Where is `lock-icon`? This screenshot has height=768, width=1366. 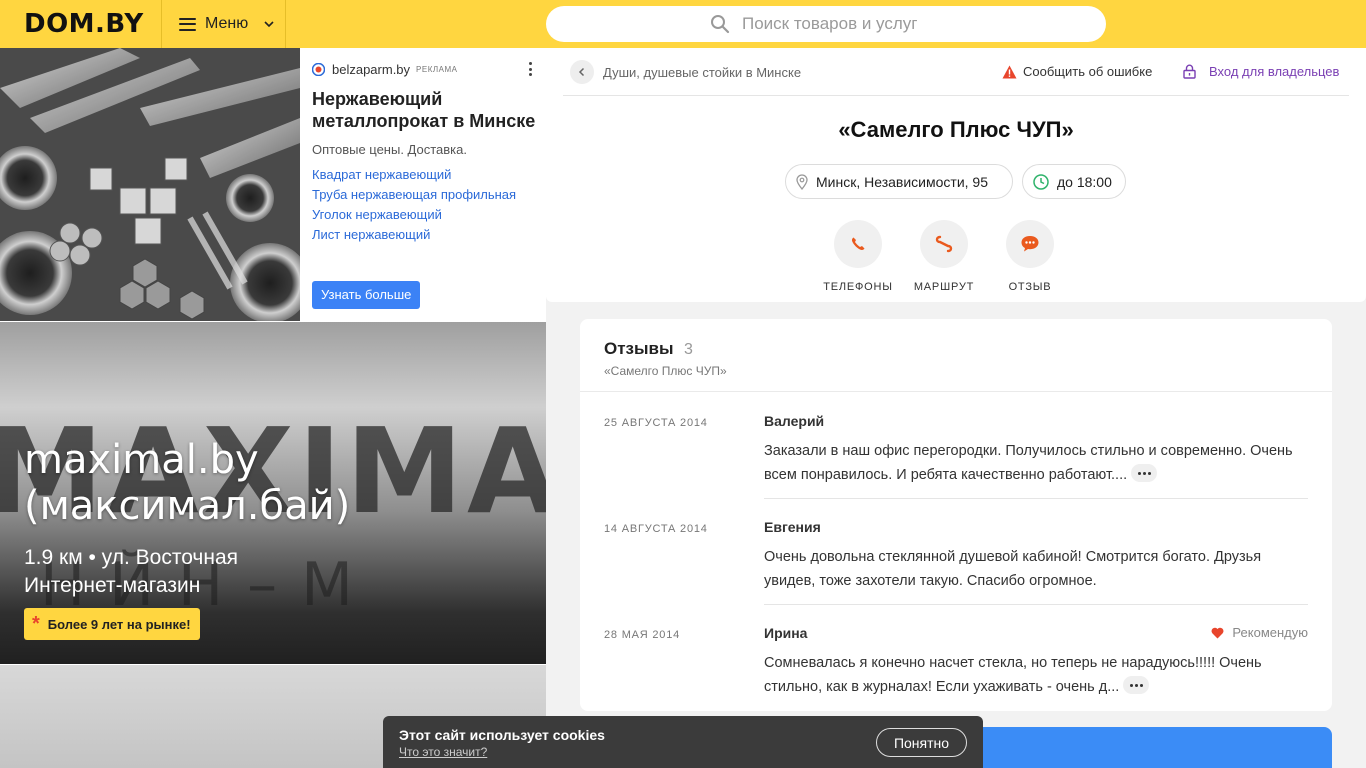
lock-icon is located at coordinates (1189, 71).